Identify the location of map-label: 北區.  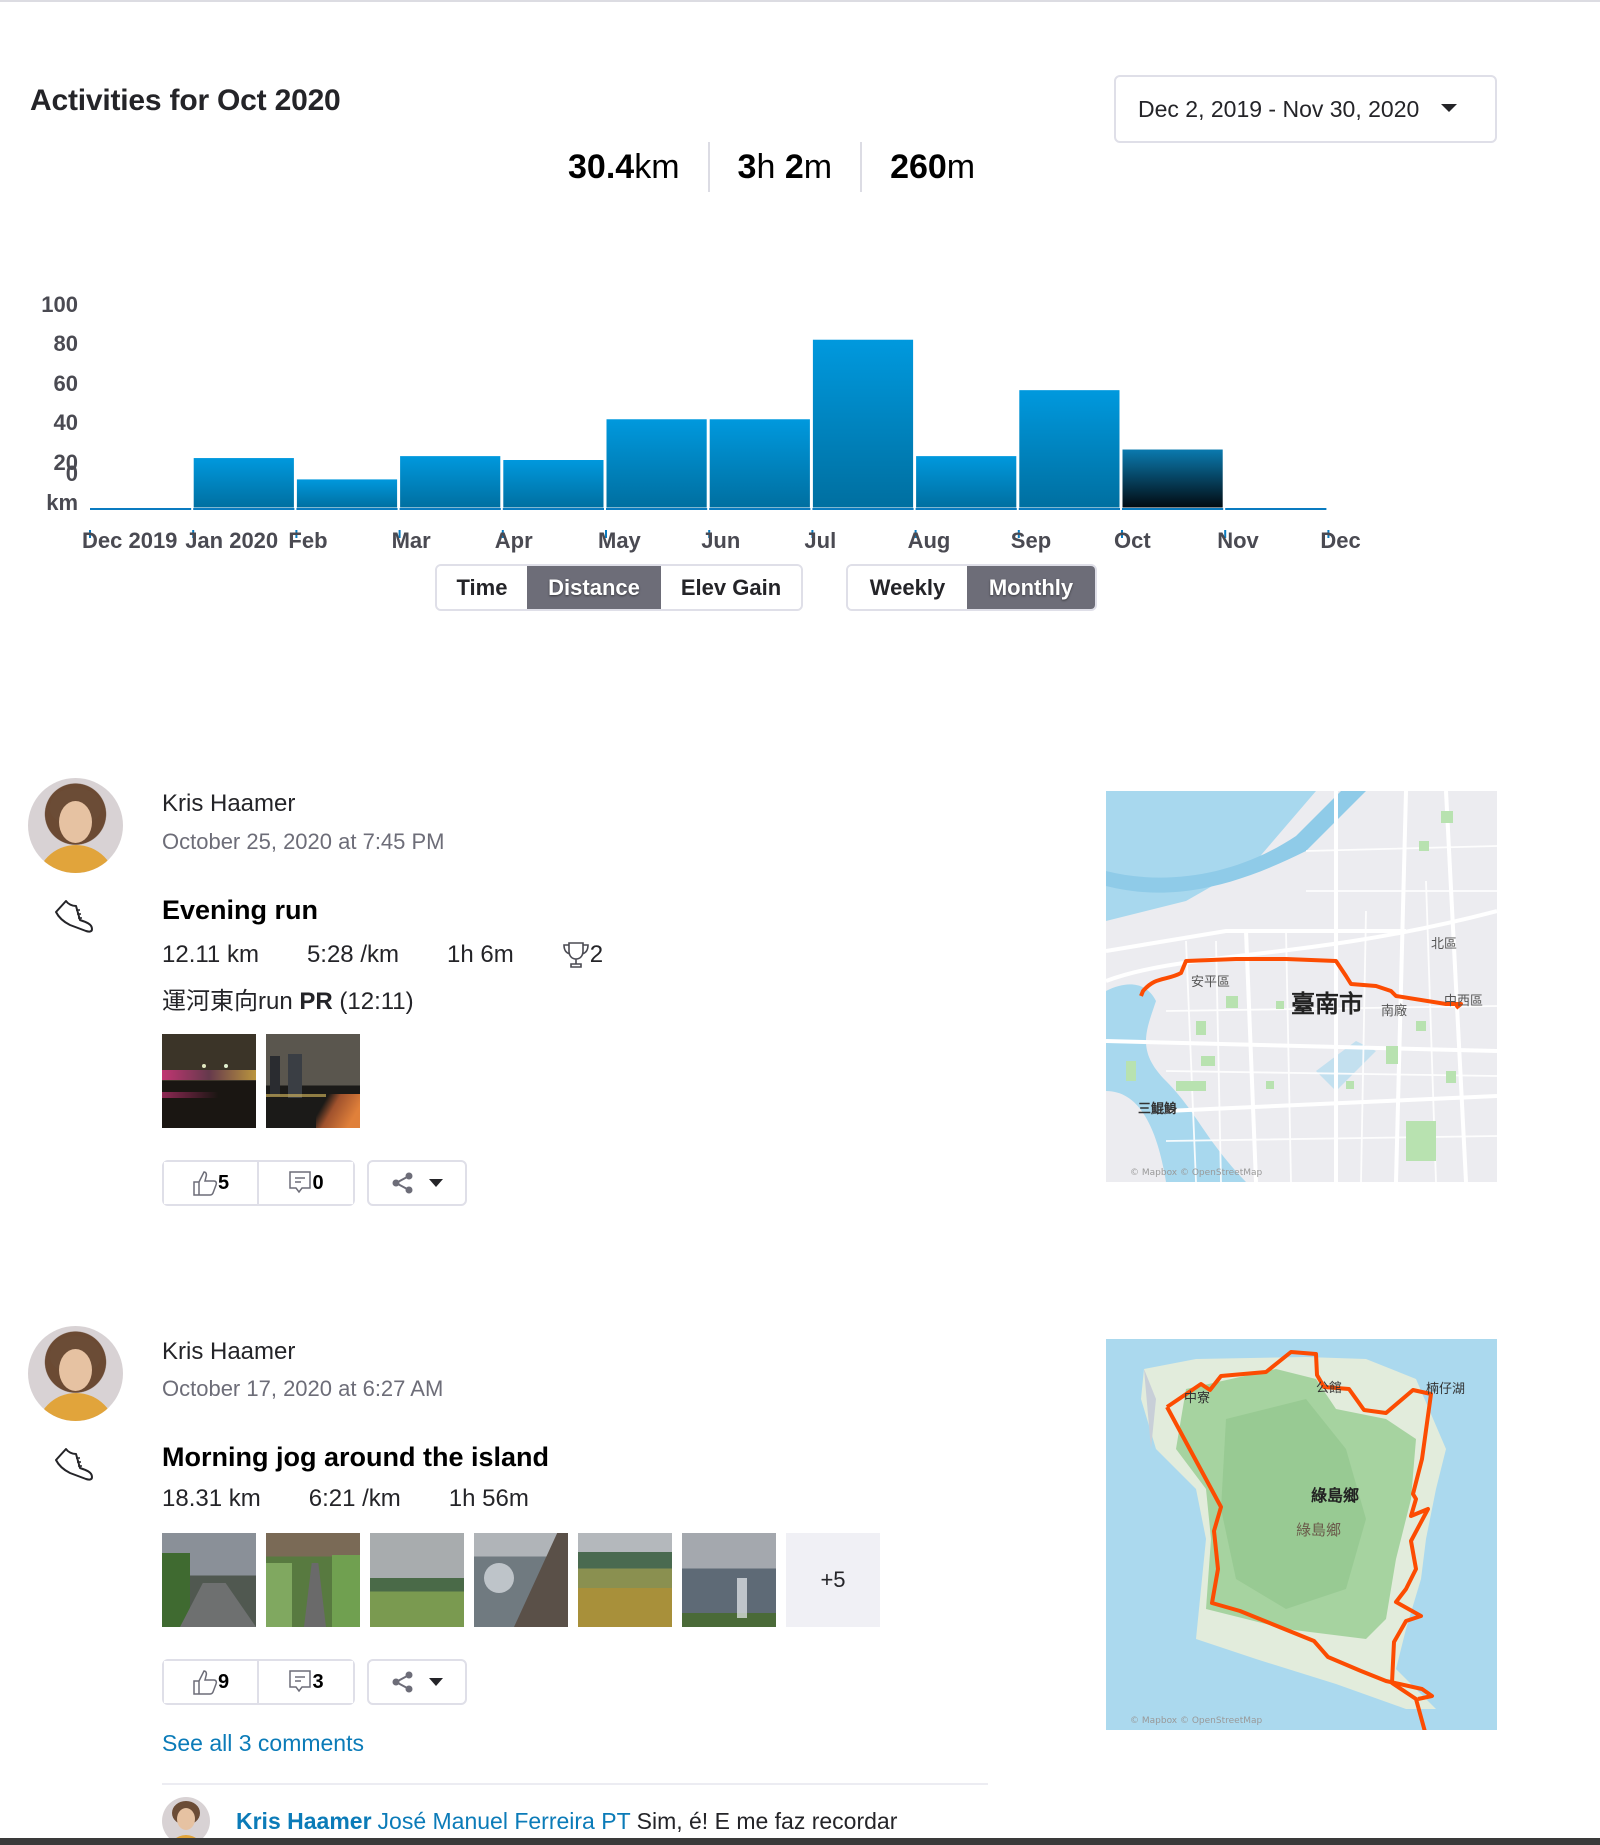
(1444, 944).